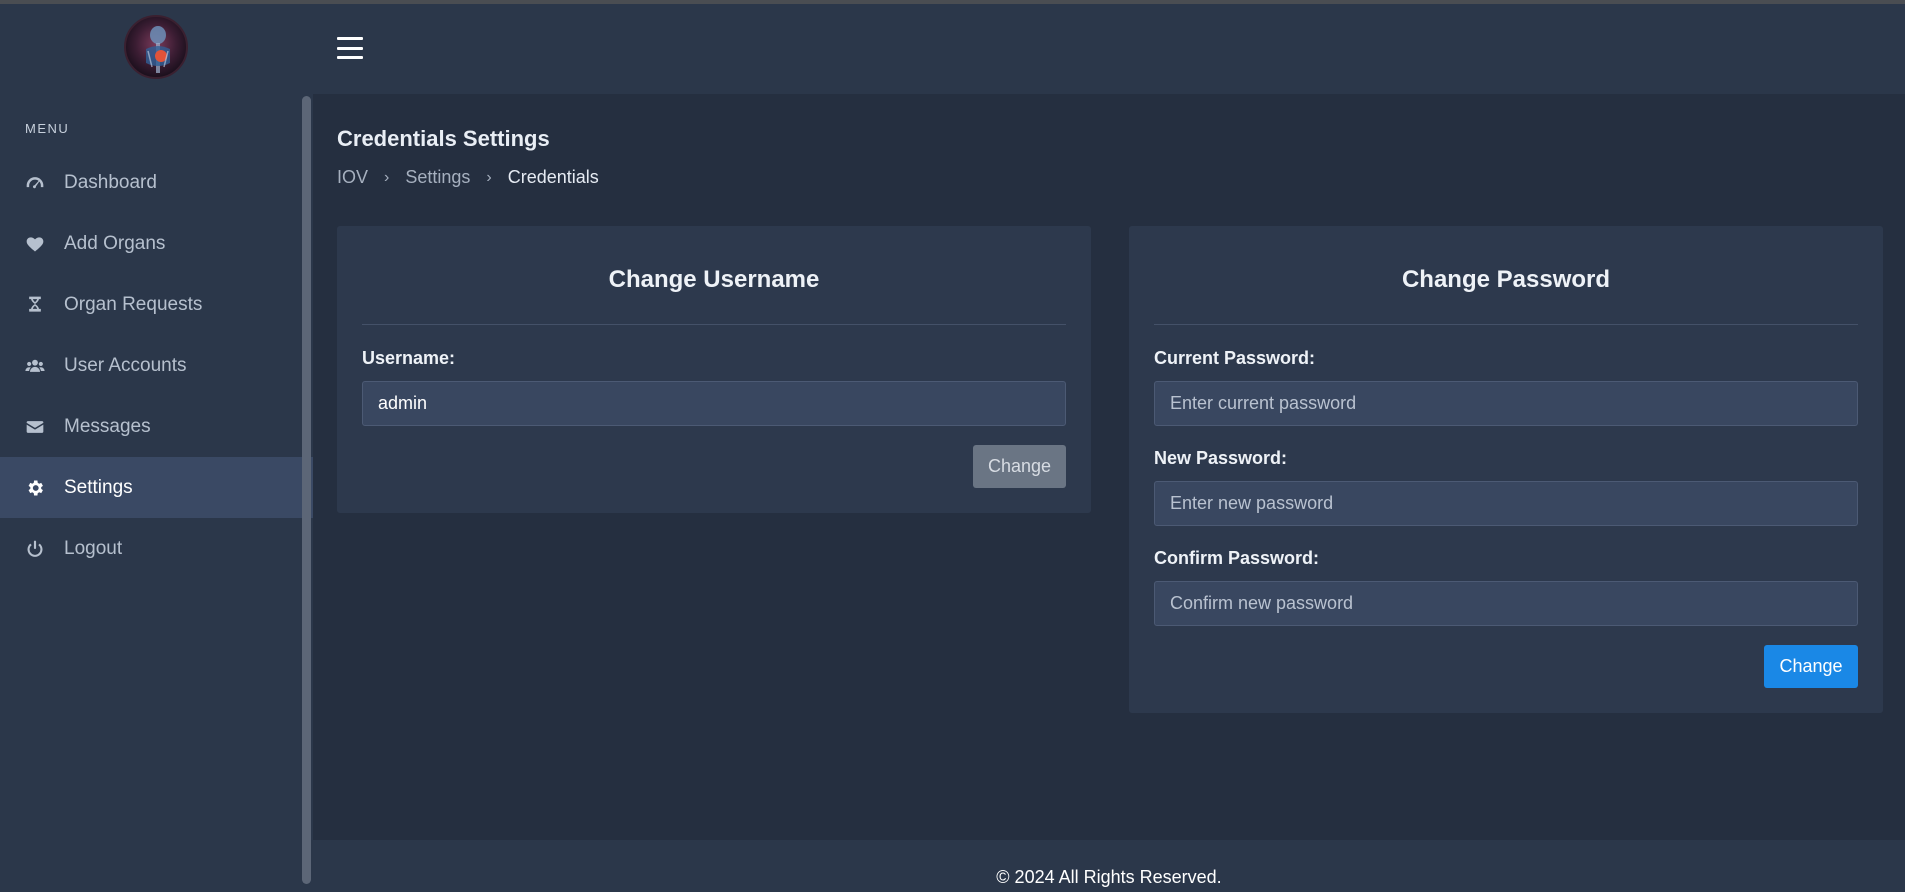 Image resolution: width=1905 pixels, height=892 pixels. I want to click on new-password-input, so click(1506, 503).